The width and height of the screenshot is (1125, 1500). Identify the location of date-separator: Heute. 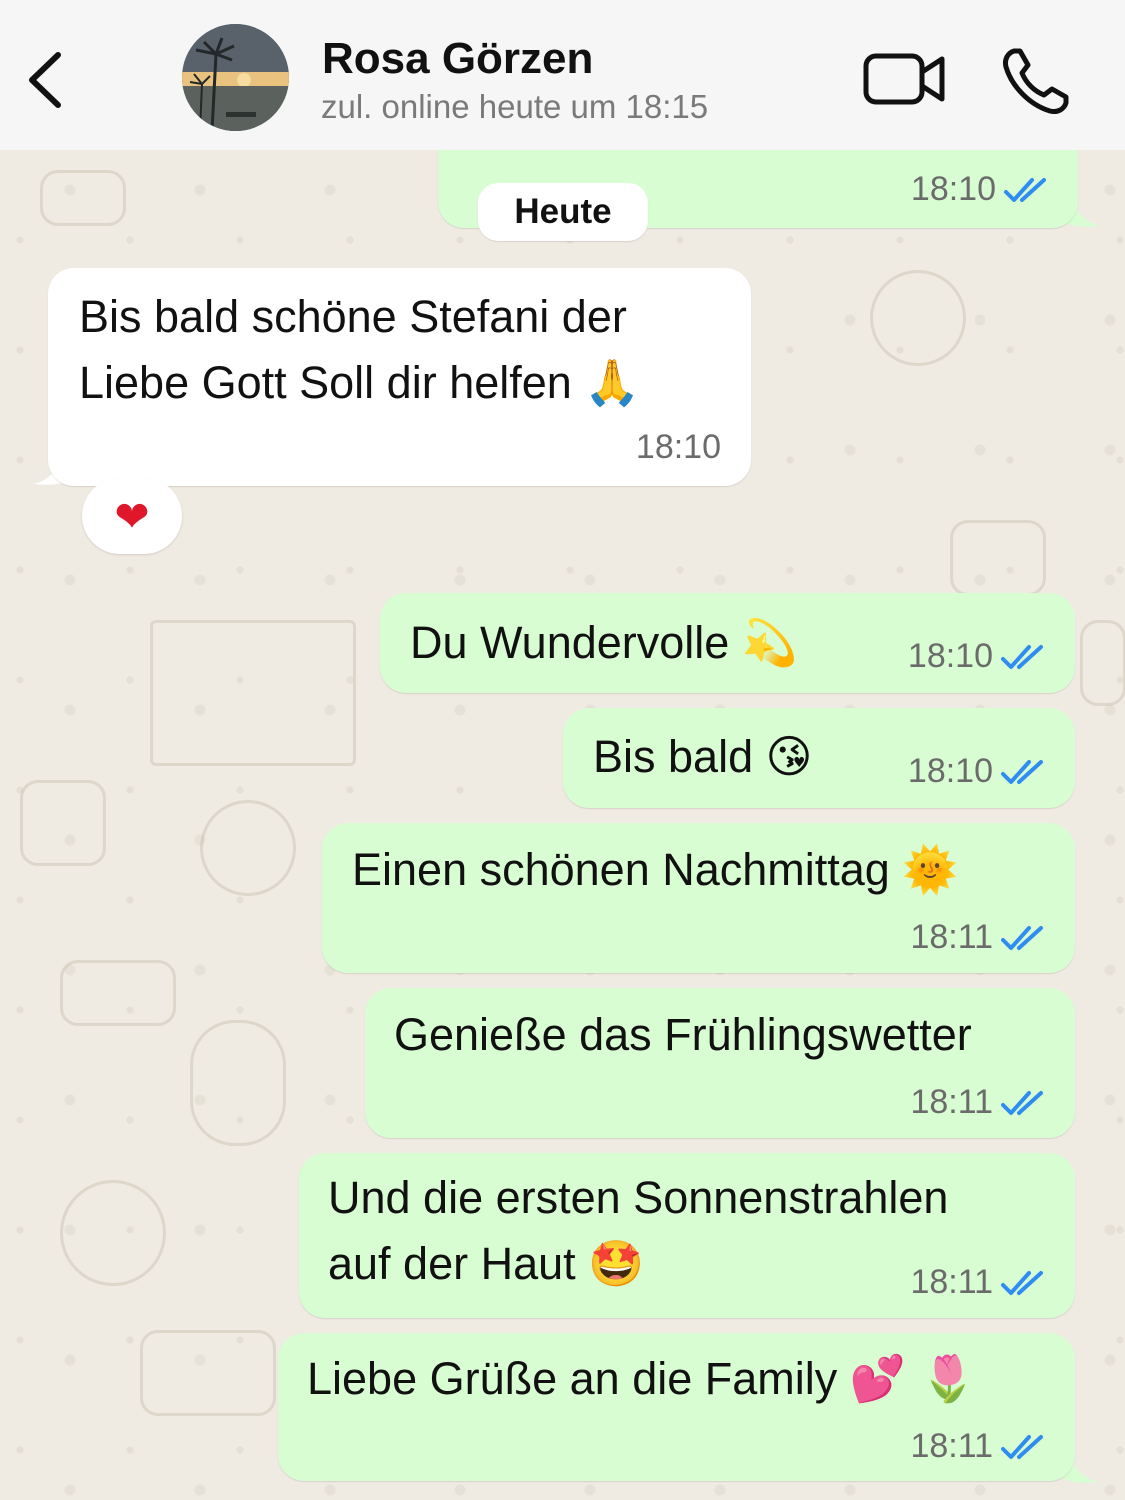
(563, 212).